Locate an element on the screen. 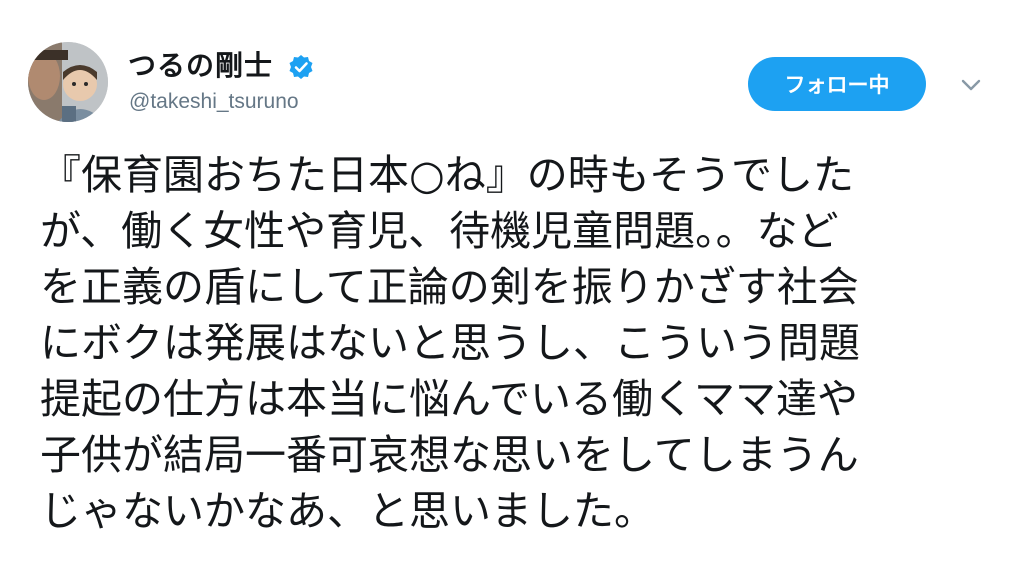 The height and width of the screenshot is (569, 1024). tweet-text-line: 提起の仕方は本当に悩んでいる働くママ達や is located at coordinates (449, 399).